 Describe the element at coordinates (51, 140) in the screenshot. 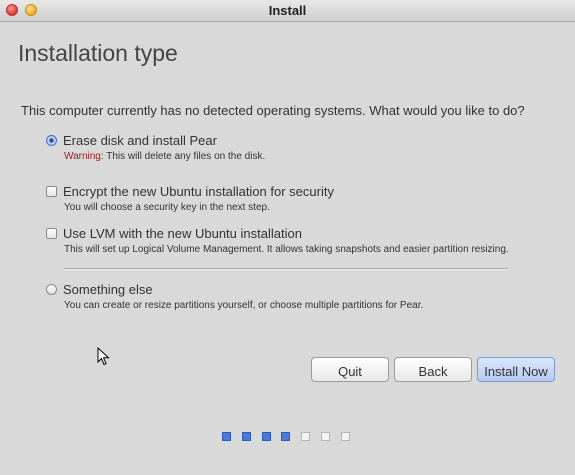

I see `erase-disk-radio` at that location.